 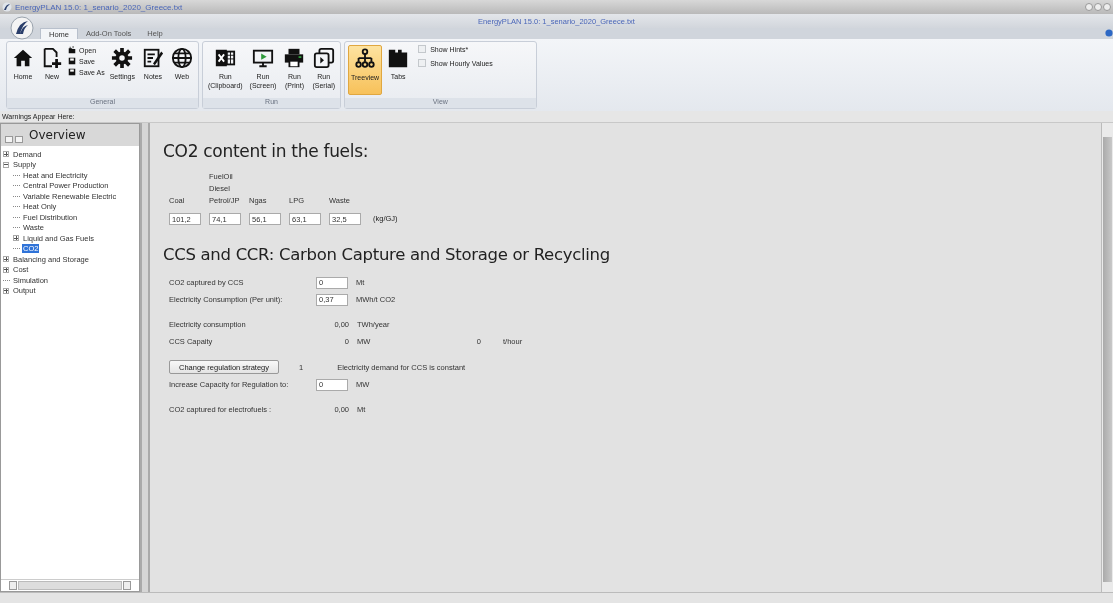 I want to click on restore-button, so click(x=1098, y=7).